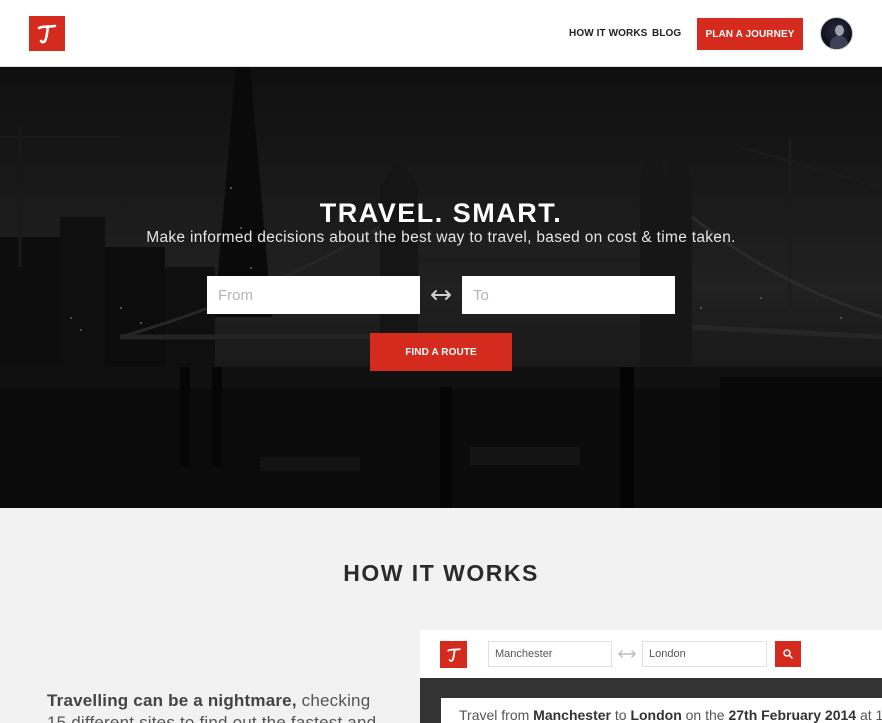  What do you see at coordinates (568, 295) in the screenshot?
I see `to-input` at bounding box center [568, 295].